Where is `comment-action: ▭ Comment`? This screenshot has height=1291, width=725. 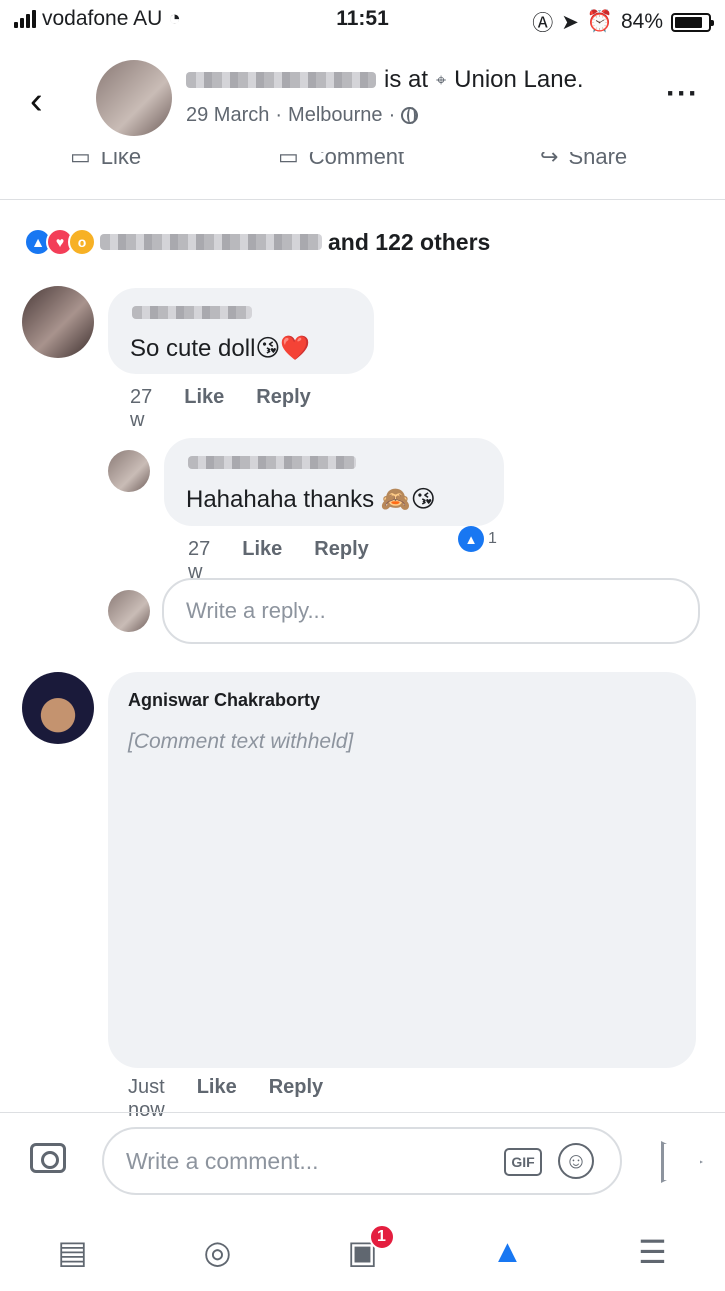
comment-action: ▭ Comment is located at coordinates (341, 161).